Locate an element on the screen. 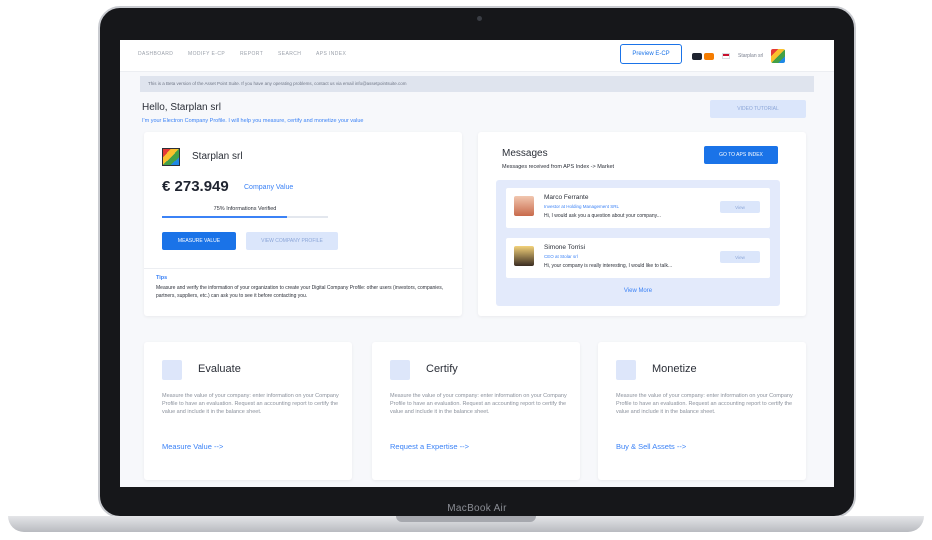 The height and width of the screenshot is (540, 932). nav-report: REPORT is located at coordinates (251, 54).